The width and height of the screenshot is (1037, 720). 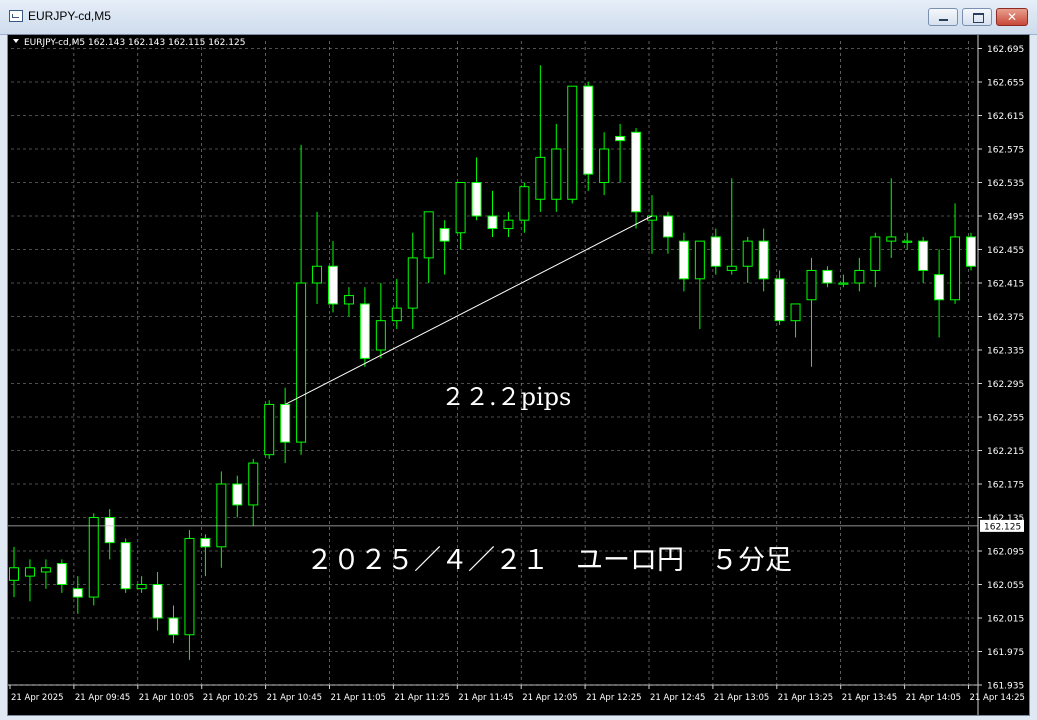 What do you see at coordinates (1005, 218) in the screenshot?
I see `price-tick-label: 162.495` at bounding box center [1005, 218].